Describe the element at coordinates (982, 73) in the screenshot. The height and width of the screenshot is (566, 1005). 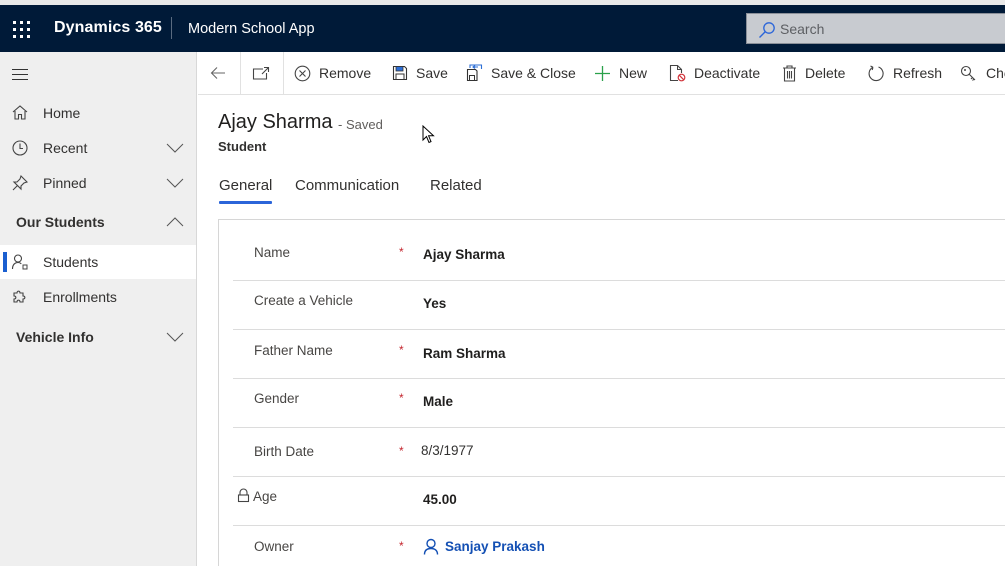
I see `check-access-button: Che` at that location.